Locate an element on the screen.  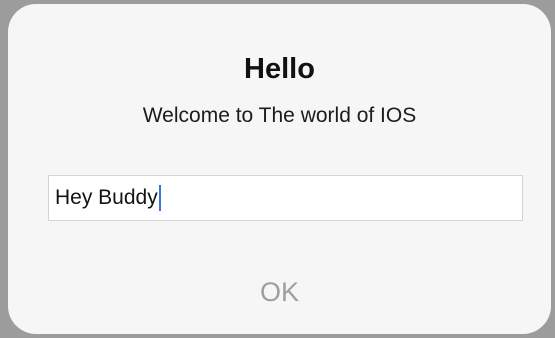
text-cursor is located at coordinates (159, 198).